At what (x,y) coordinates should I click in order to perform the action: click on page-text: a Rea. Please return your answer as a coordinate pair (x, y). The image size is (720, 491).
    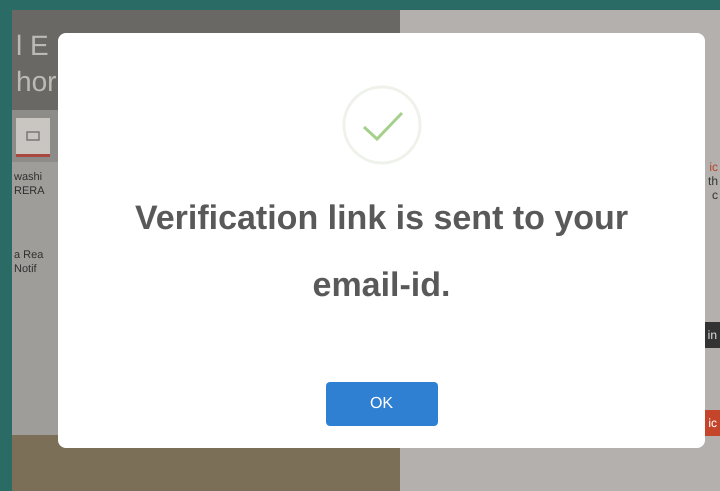
    Looking at the image, I should click on (28, 255).